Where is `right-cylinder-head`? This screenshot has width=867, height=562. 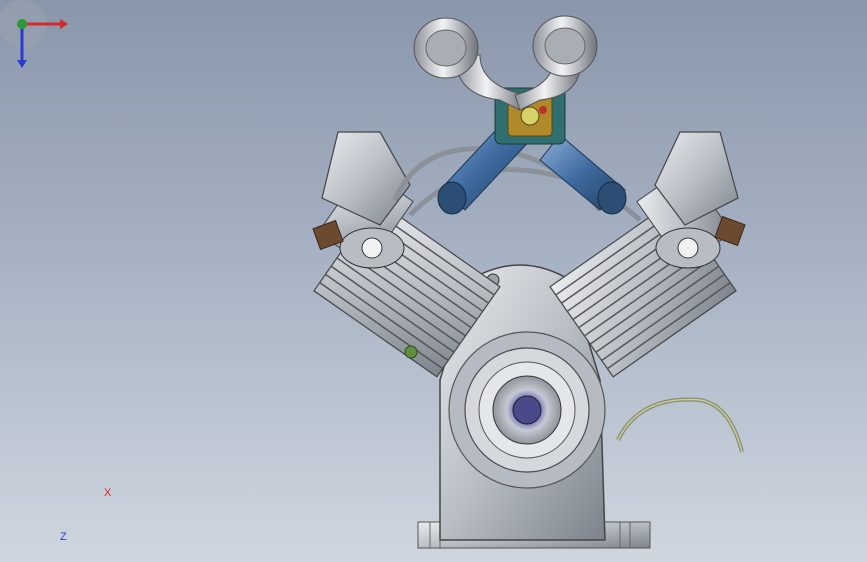
right-cylinder-head is located at coordinates (700, 200).